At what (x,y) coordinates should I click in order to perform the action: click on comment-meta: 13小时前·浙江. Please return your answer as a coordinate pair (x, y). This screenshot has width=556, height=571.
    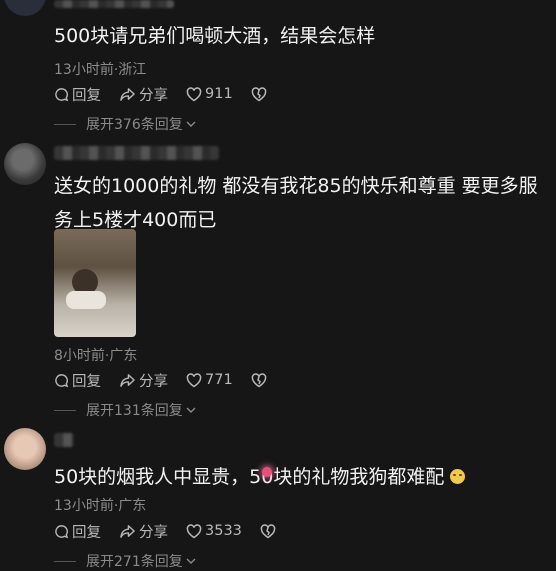
    Looking at the image, I should click on (100, 70).